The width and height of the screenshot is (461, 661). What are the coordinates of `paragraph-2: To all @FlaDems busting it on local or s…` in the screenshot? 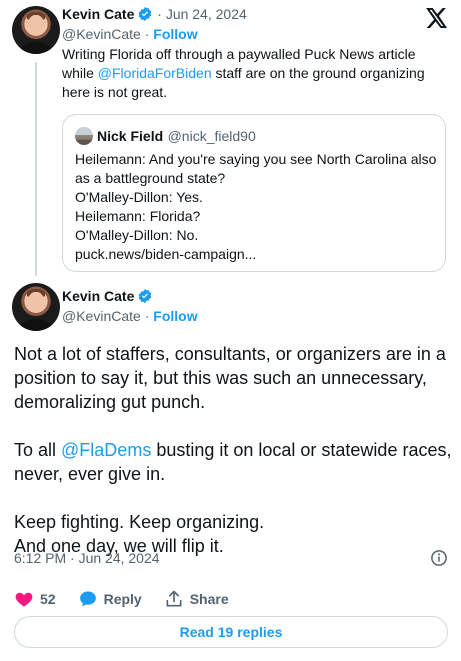 It's located at (233, 462).